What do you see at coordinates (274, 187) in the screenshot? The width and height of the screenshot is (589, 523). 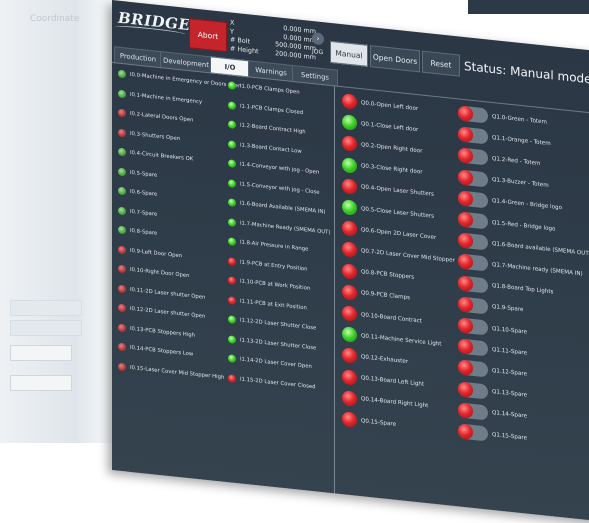 I see `input-item: I1.5-Conveyor with jog - Close` at bounding box center [274, 187].